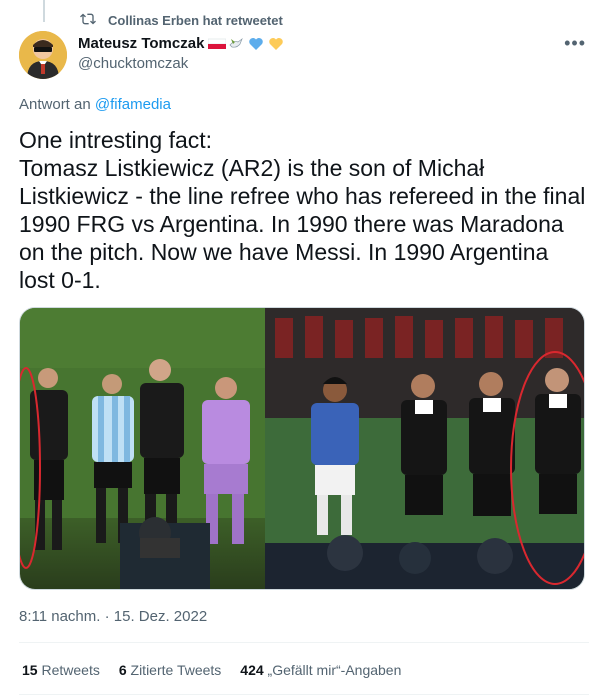  Describe the element at coordinates (236, 44) in the screenshot. I see `dove-icon` at that location.